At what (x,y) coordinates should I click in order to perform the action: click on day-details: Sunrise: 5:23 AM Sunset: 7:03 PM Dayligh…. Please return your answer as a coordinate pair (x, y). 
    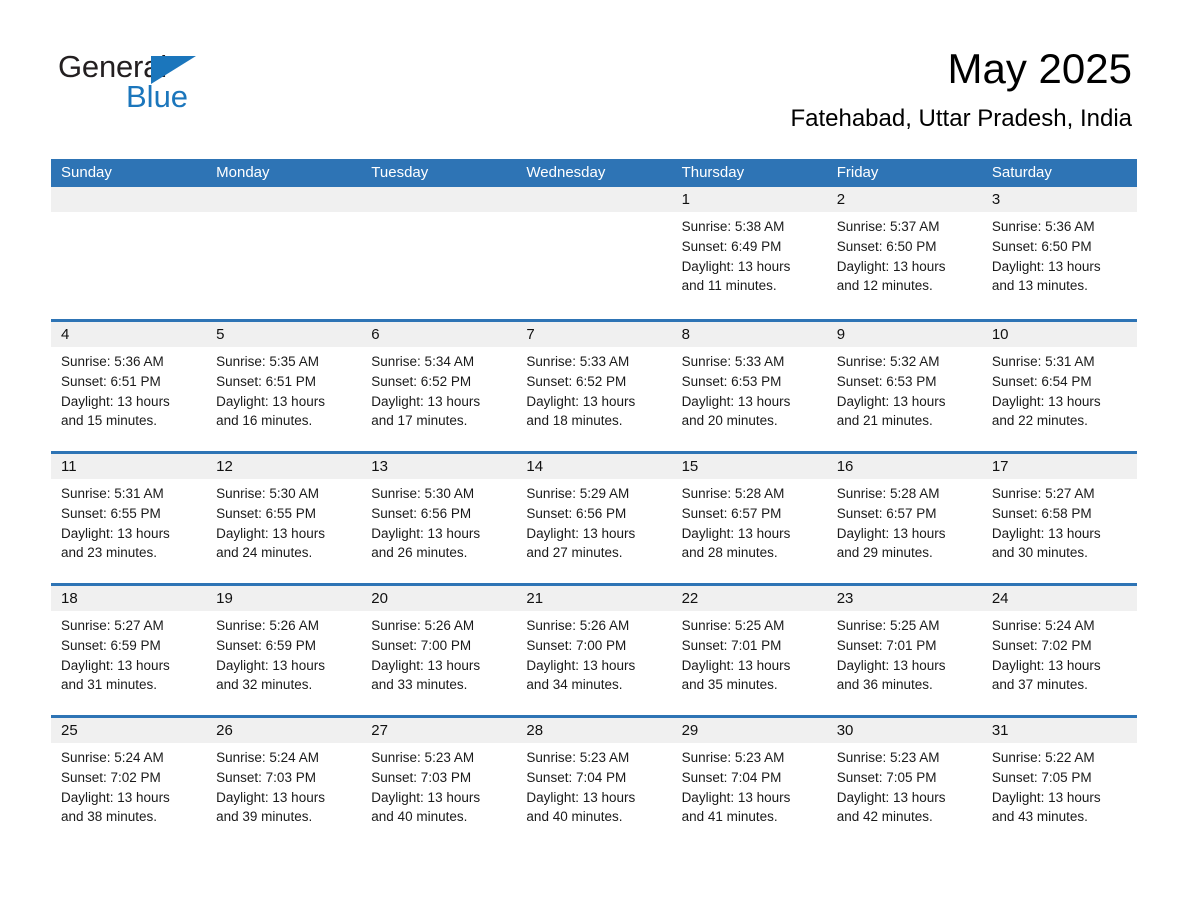
    Looking at the image, I should click on (438, 785).